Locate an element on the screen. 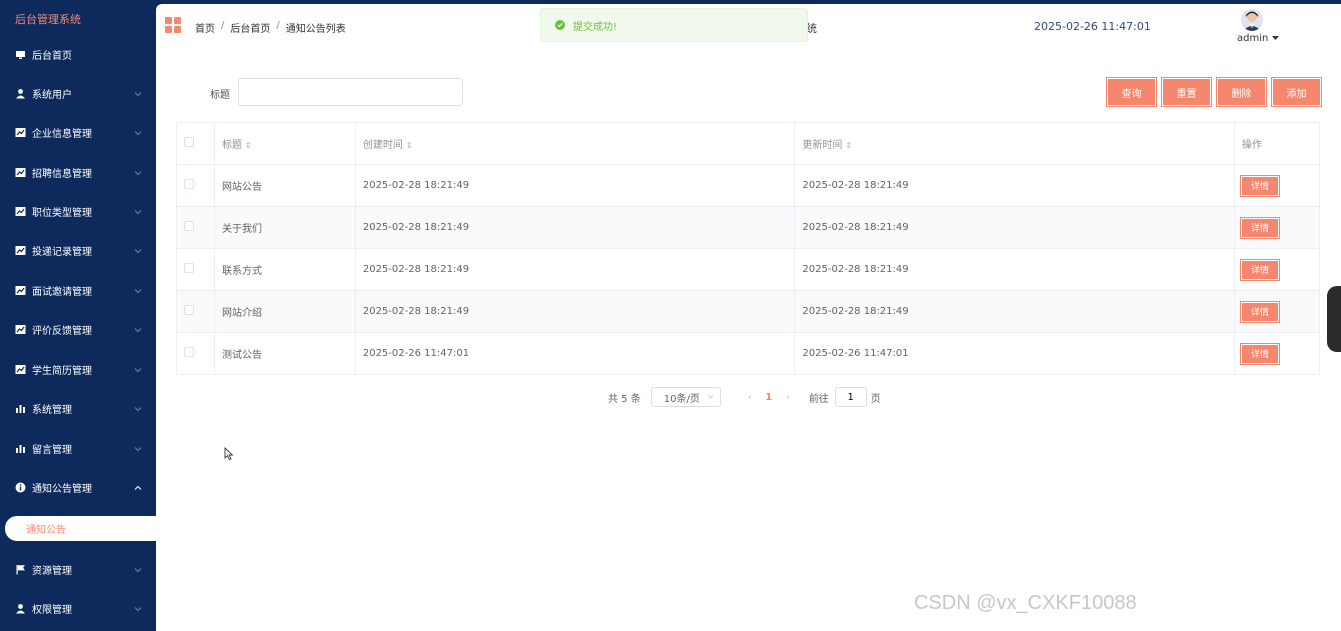 Image resolution: width=1341 pixels, height=631 pixels. mouse-cursor-icon is located at coordinates (229, 454).